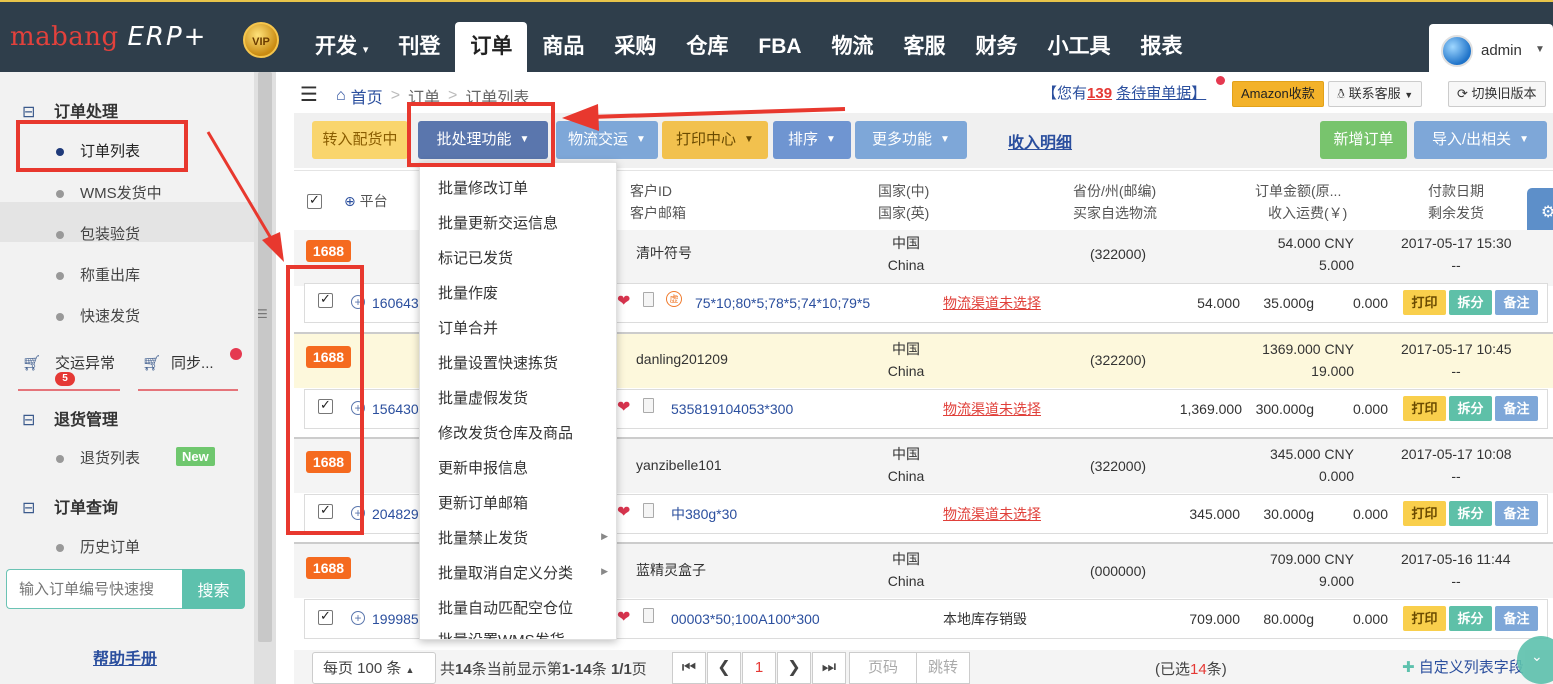 The image size is (1553, 684). Describe the element at coordinates (419, 48) in the screenshot. I see `nav-listing: 刊登` at that location.